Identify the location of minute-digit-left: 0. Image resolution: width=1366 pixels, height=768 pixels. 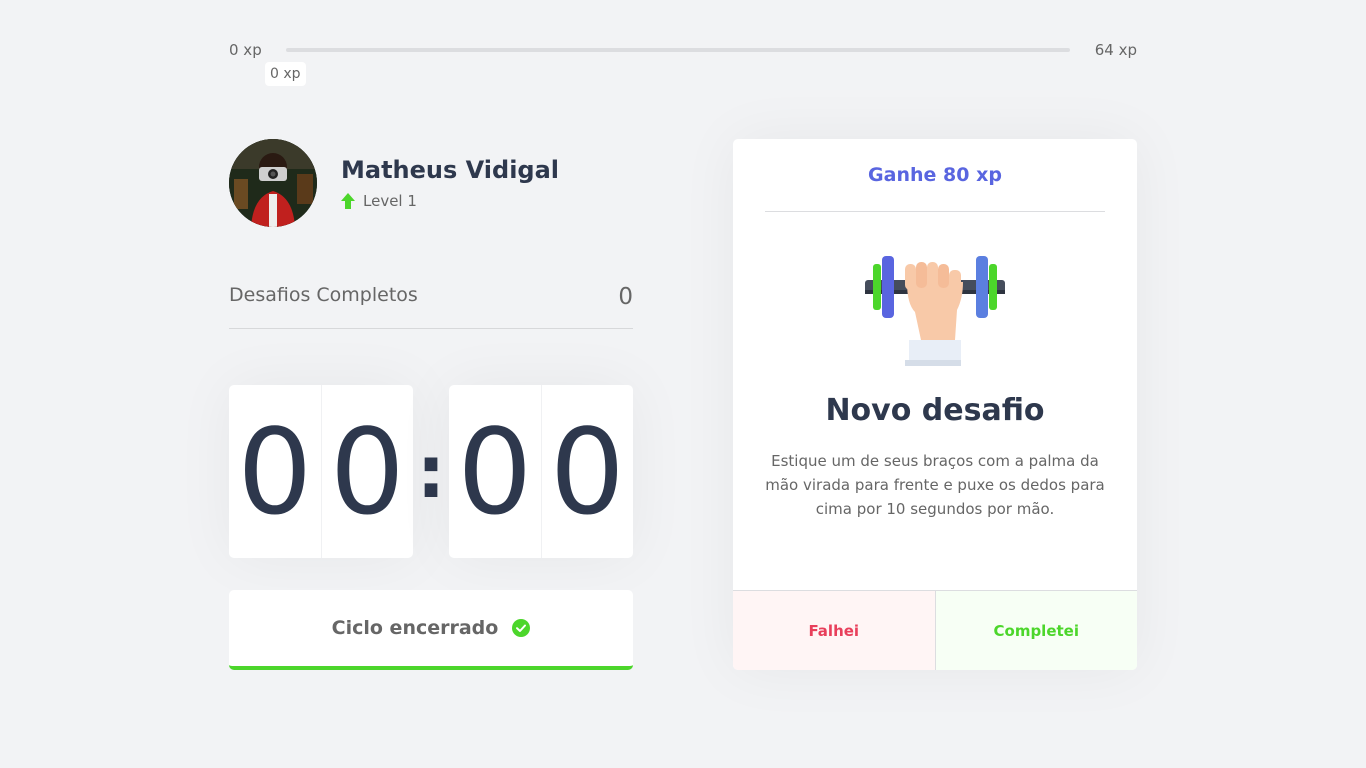
(275, 471).